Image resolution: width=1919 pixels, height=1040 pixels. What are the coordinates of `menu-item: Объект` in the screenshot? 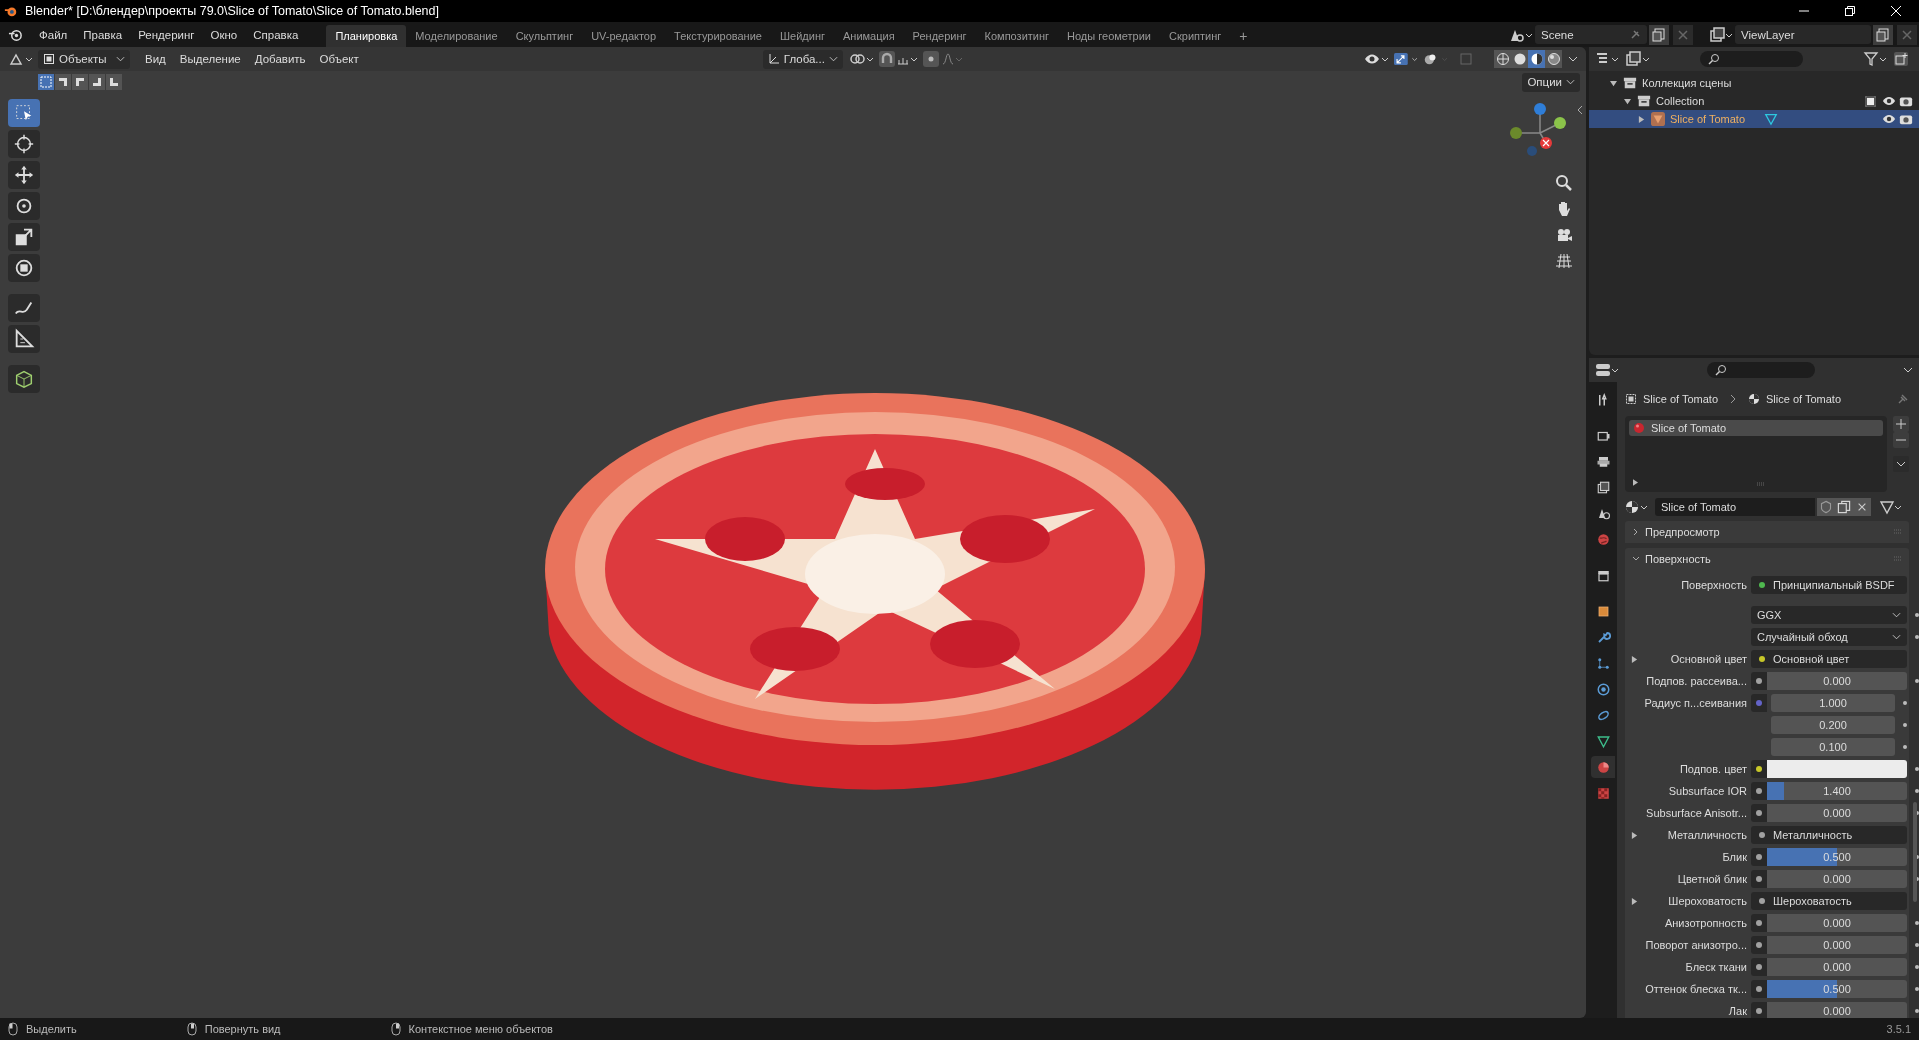 It's located at (339, 59).